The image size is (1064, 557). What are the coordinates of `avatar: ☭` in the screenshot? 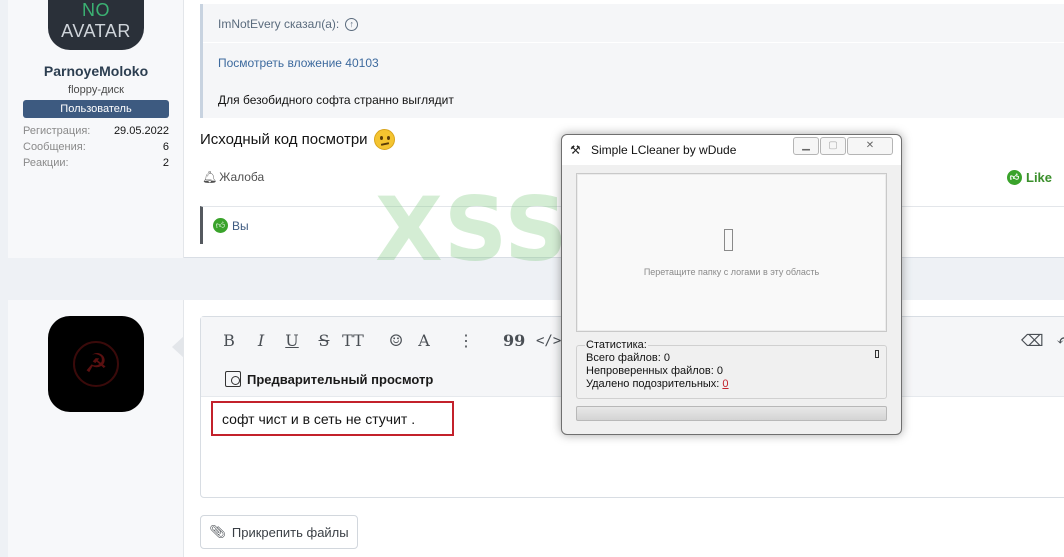 It's located at (96, 364).